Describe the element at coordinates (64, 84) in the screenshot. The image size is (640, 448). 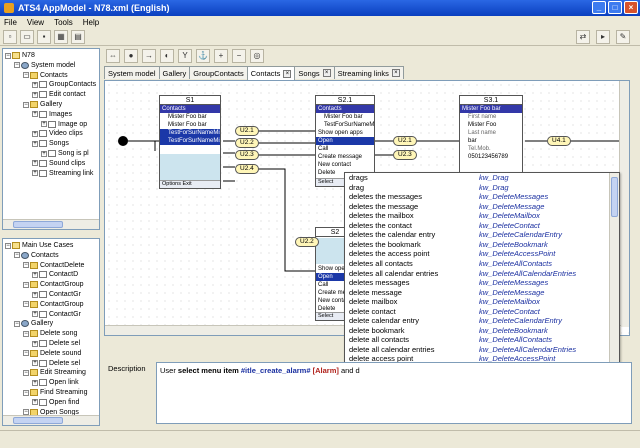
I see `model_tree-item: + GroupContacts` at that location.